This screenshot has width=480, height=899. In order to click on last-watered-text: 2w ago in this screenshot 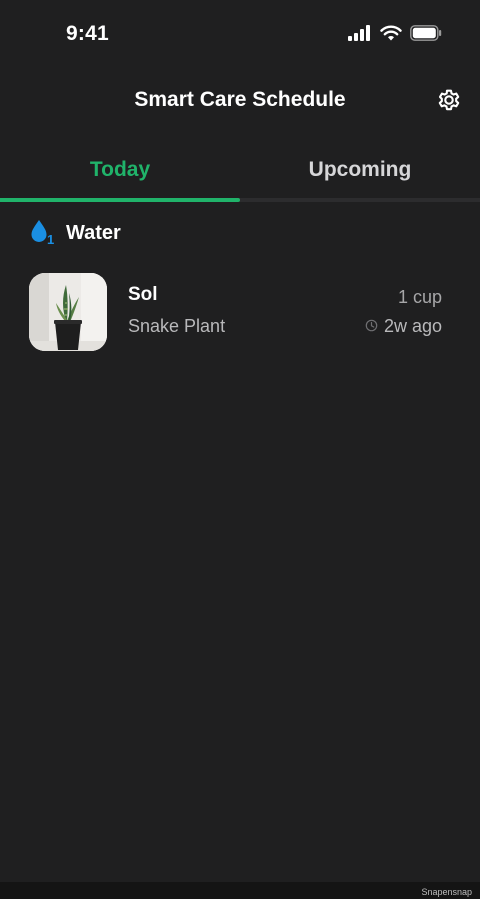, I will do `click(412, 326)`.